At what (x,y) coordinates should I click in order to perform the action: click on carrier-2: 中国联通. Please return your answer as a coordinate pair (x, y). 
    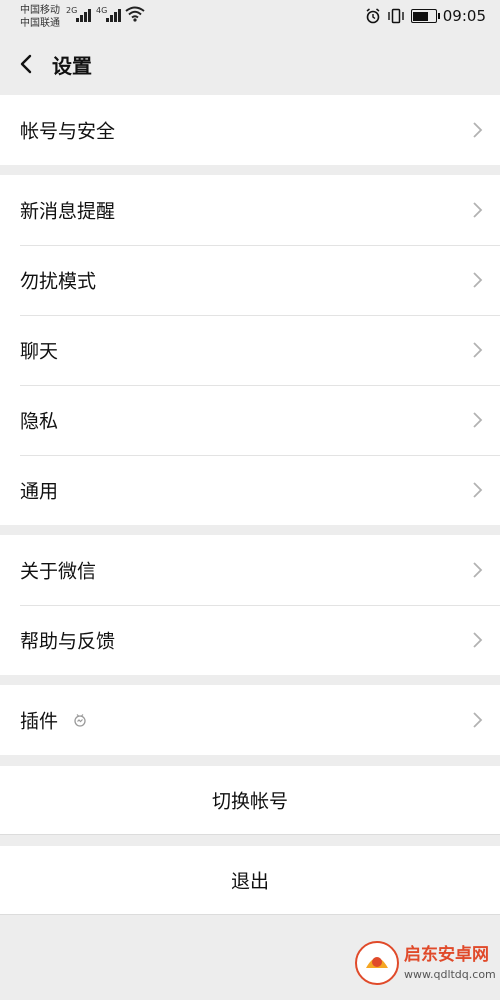
    Looking at the image, I should click on (40, 23).